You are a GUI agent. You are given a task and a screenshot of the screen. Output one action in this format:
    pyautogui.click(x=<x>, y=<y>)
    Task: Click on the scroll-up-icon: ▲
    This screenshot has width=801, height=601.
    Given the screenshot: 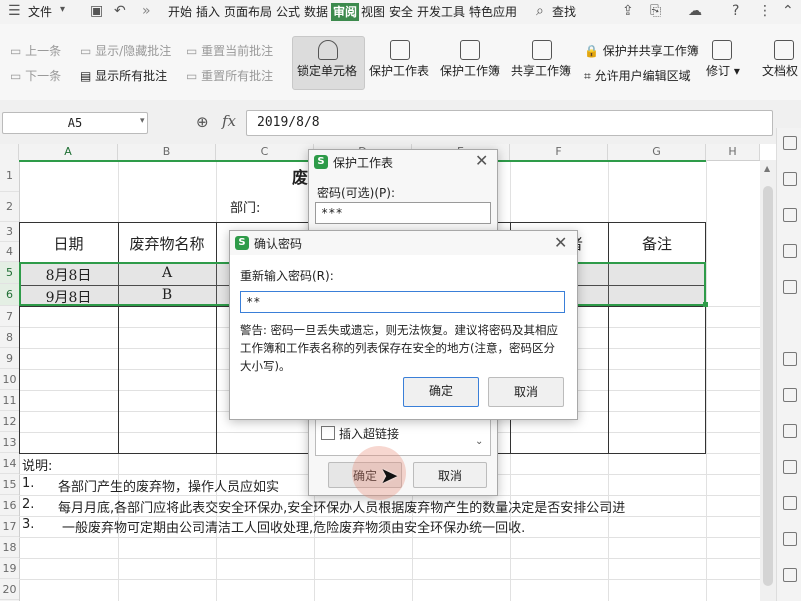 What is the action you would take?
    pyautogui.click(x=767, y=168)
    